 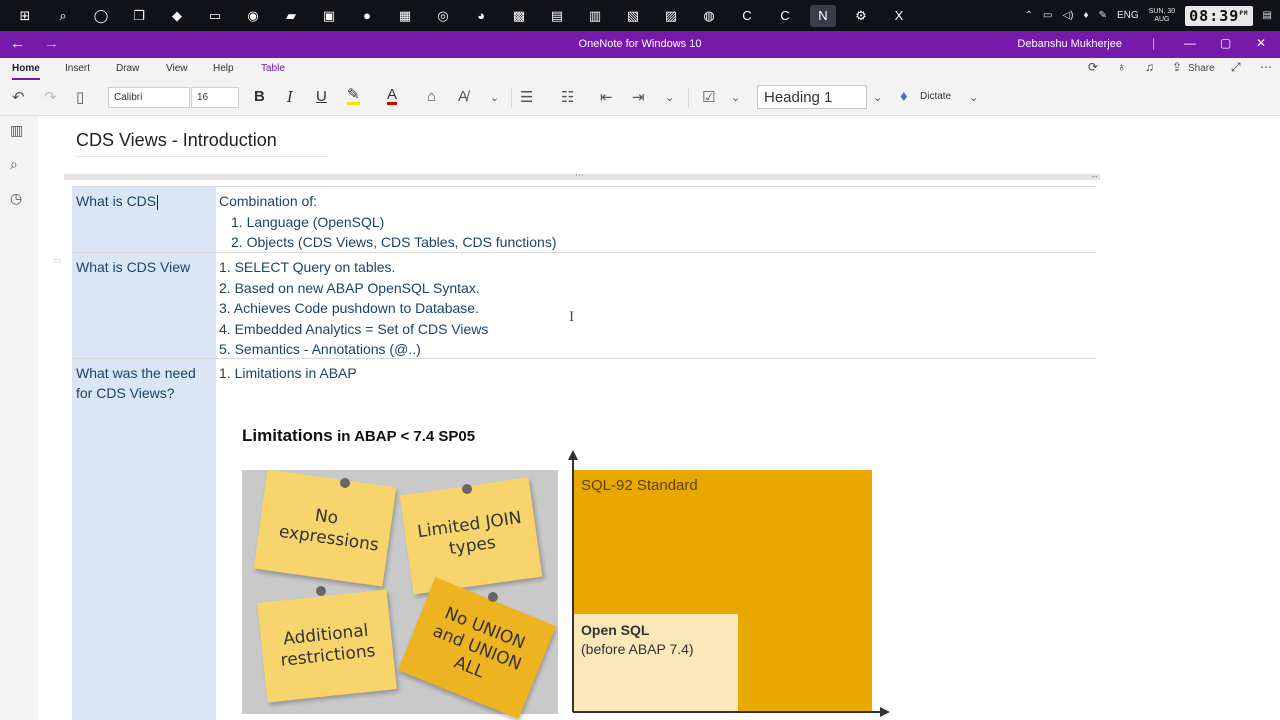 What do you see at coordinates (1029, 15) in the screenshot?
I see `chevron-up-icon: ⌃` at bounding box center [1029, 15].